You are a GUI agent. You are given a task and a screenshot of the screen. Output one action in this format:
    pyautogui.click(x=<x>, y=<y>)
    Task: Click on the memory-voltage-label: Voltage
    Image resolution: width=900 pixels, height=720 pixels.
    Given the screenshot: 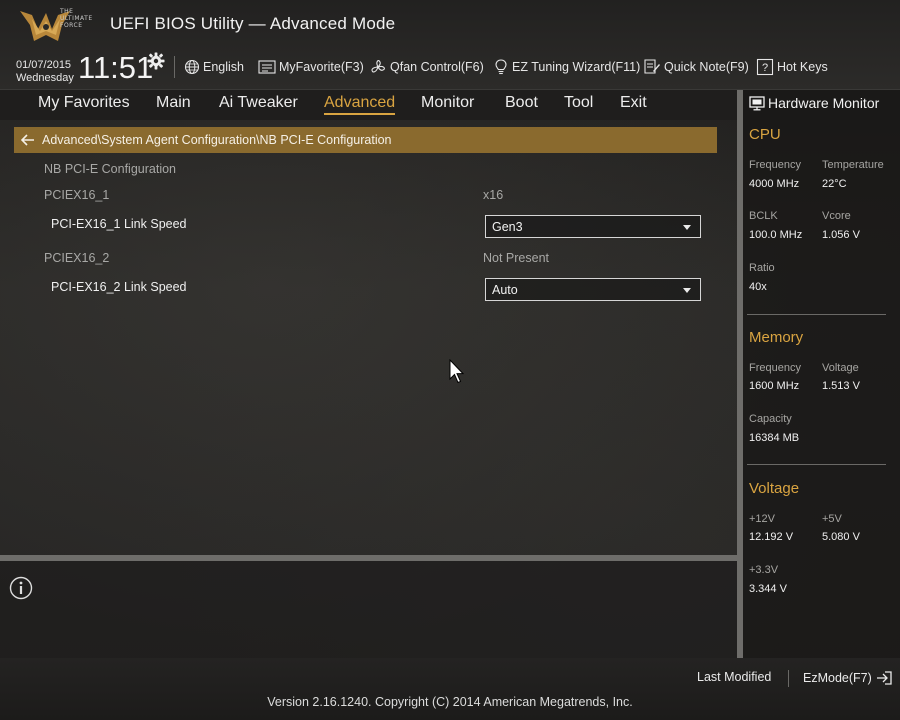 What is the action you would take?
    pyautogui.click(x=840, y=368)
    